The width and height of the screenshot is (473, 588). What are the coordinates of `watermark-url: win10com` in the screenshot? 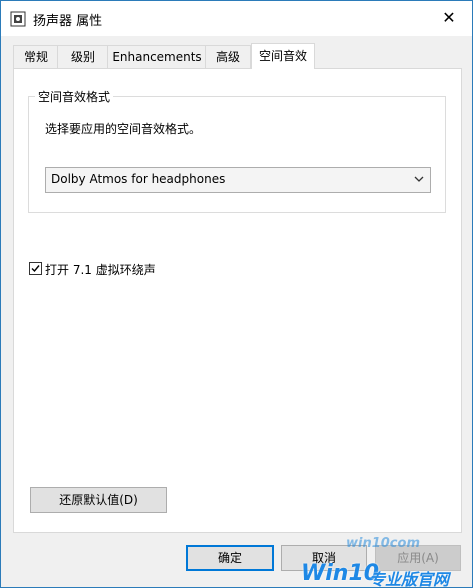 It's located at (383, 543).